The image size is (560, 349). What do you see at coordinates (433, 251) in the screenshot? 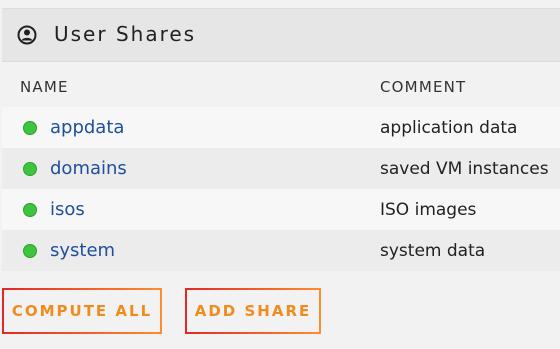
I see `share-comment: system data` at bounding box center [433, 251].